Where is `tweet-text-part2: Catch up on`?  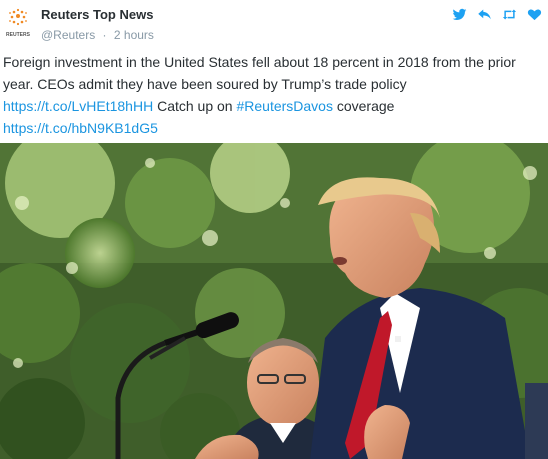
tweet-text-part2: Catch up on is located at coordinates (195, 106).